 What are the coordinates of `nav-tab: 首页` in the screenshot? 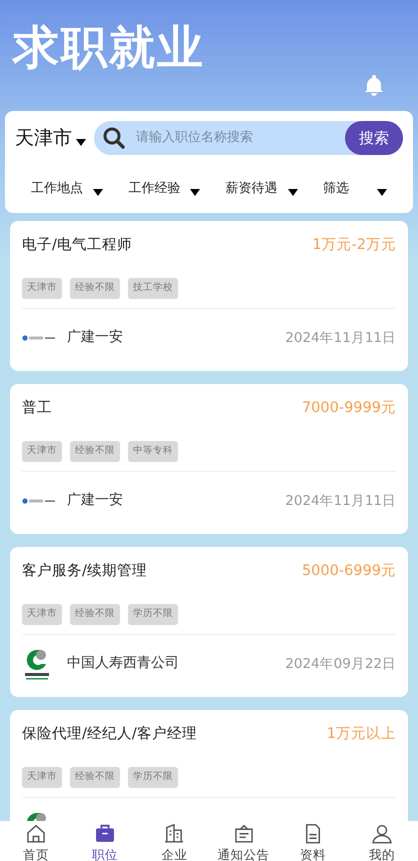 It's located at (36, 841).